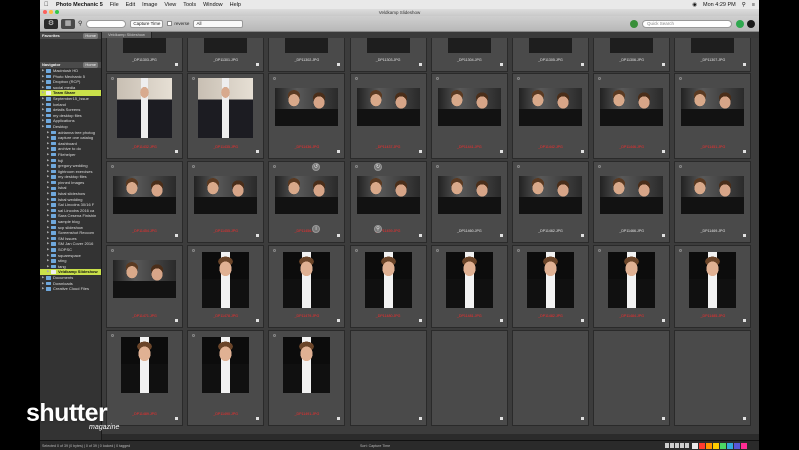 This screenshot has width=799, height=450. Describe the element at coordinates (114, 5) in the screenshot. I see `menu-file: File` at that location.